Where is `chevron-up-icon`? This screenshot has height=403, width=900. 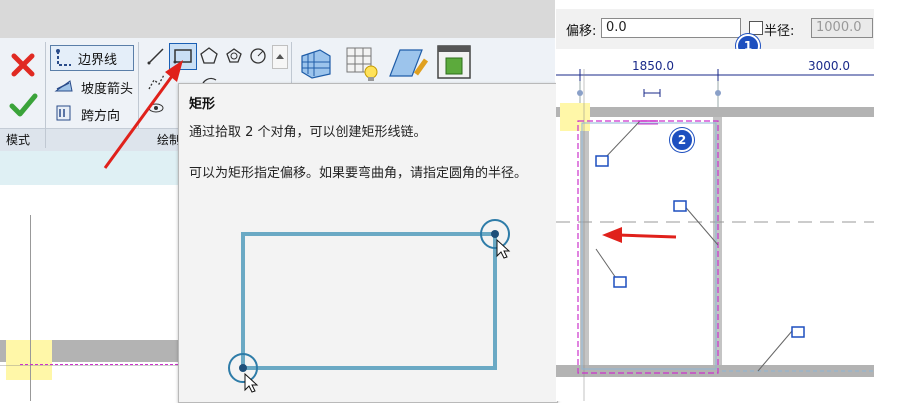
chevron-up-icon is located at coordinates (280, 56).